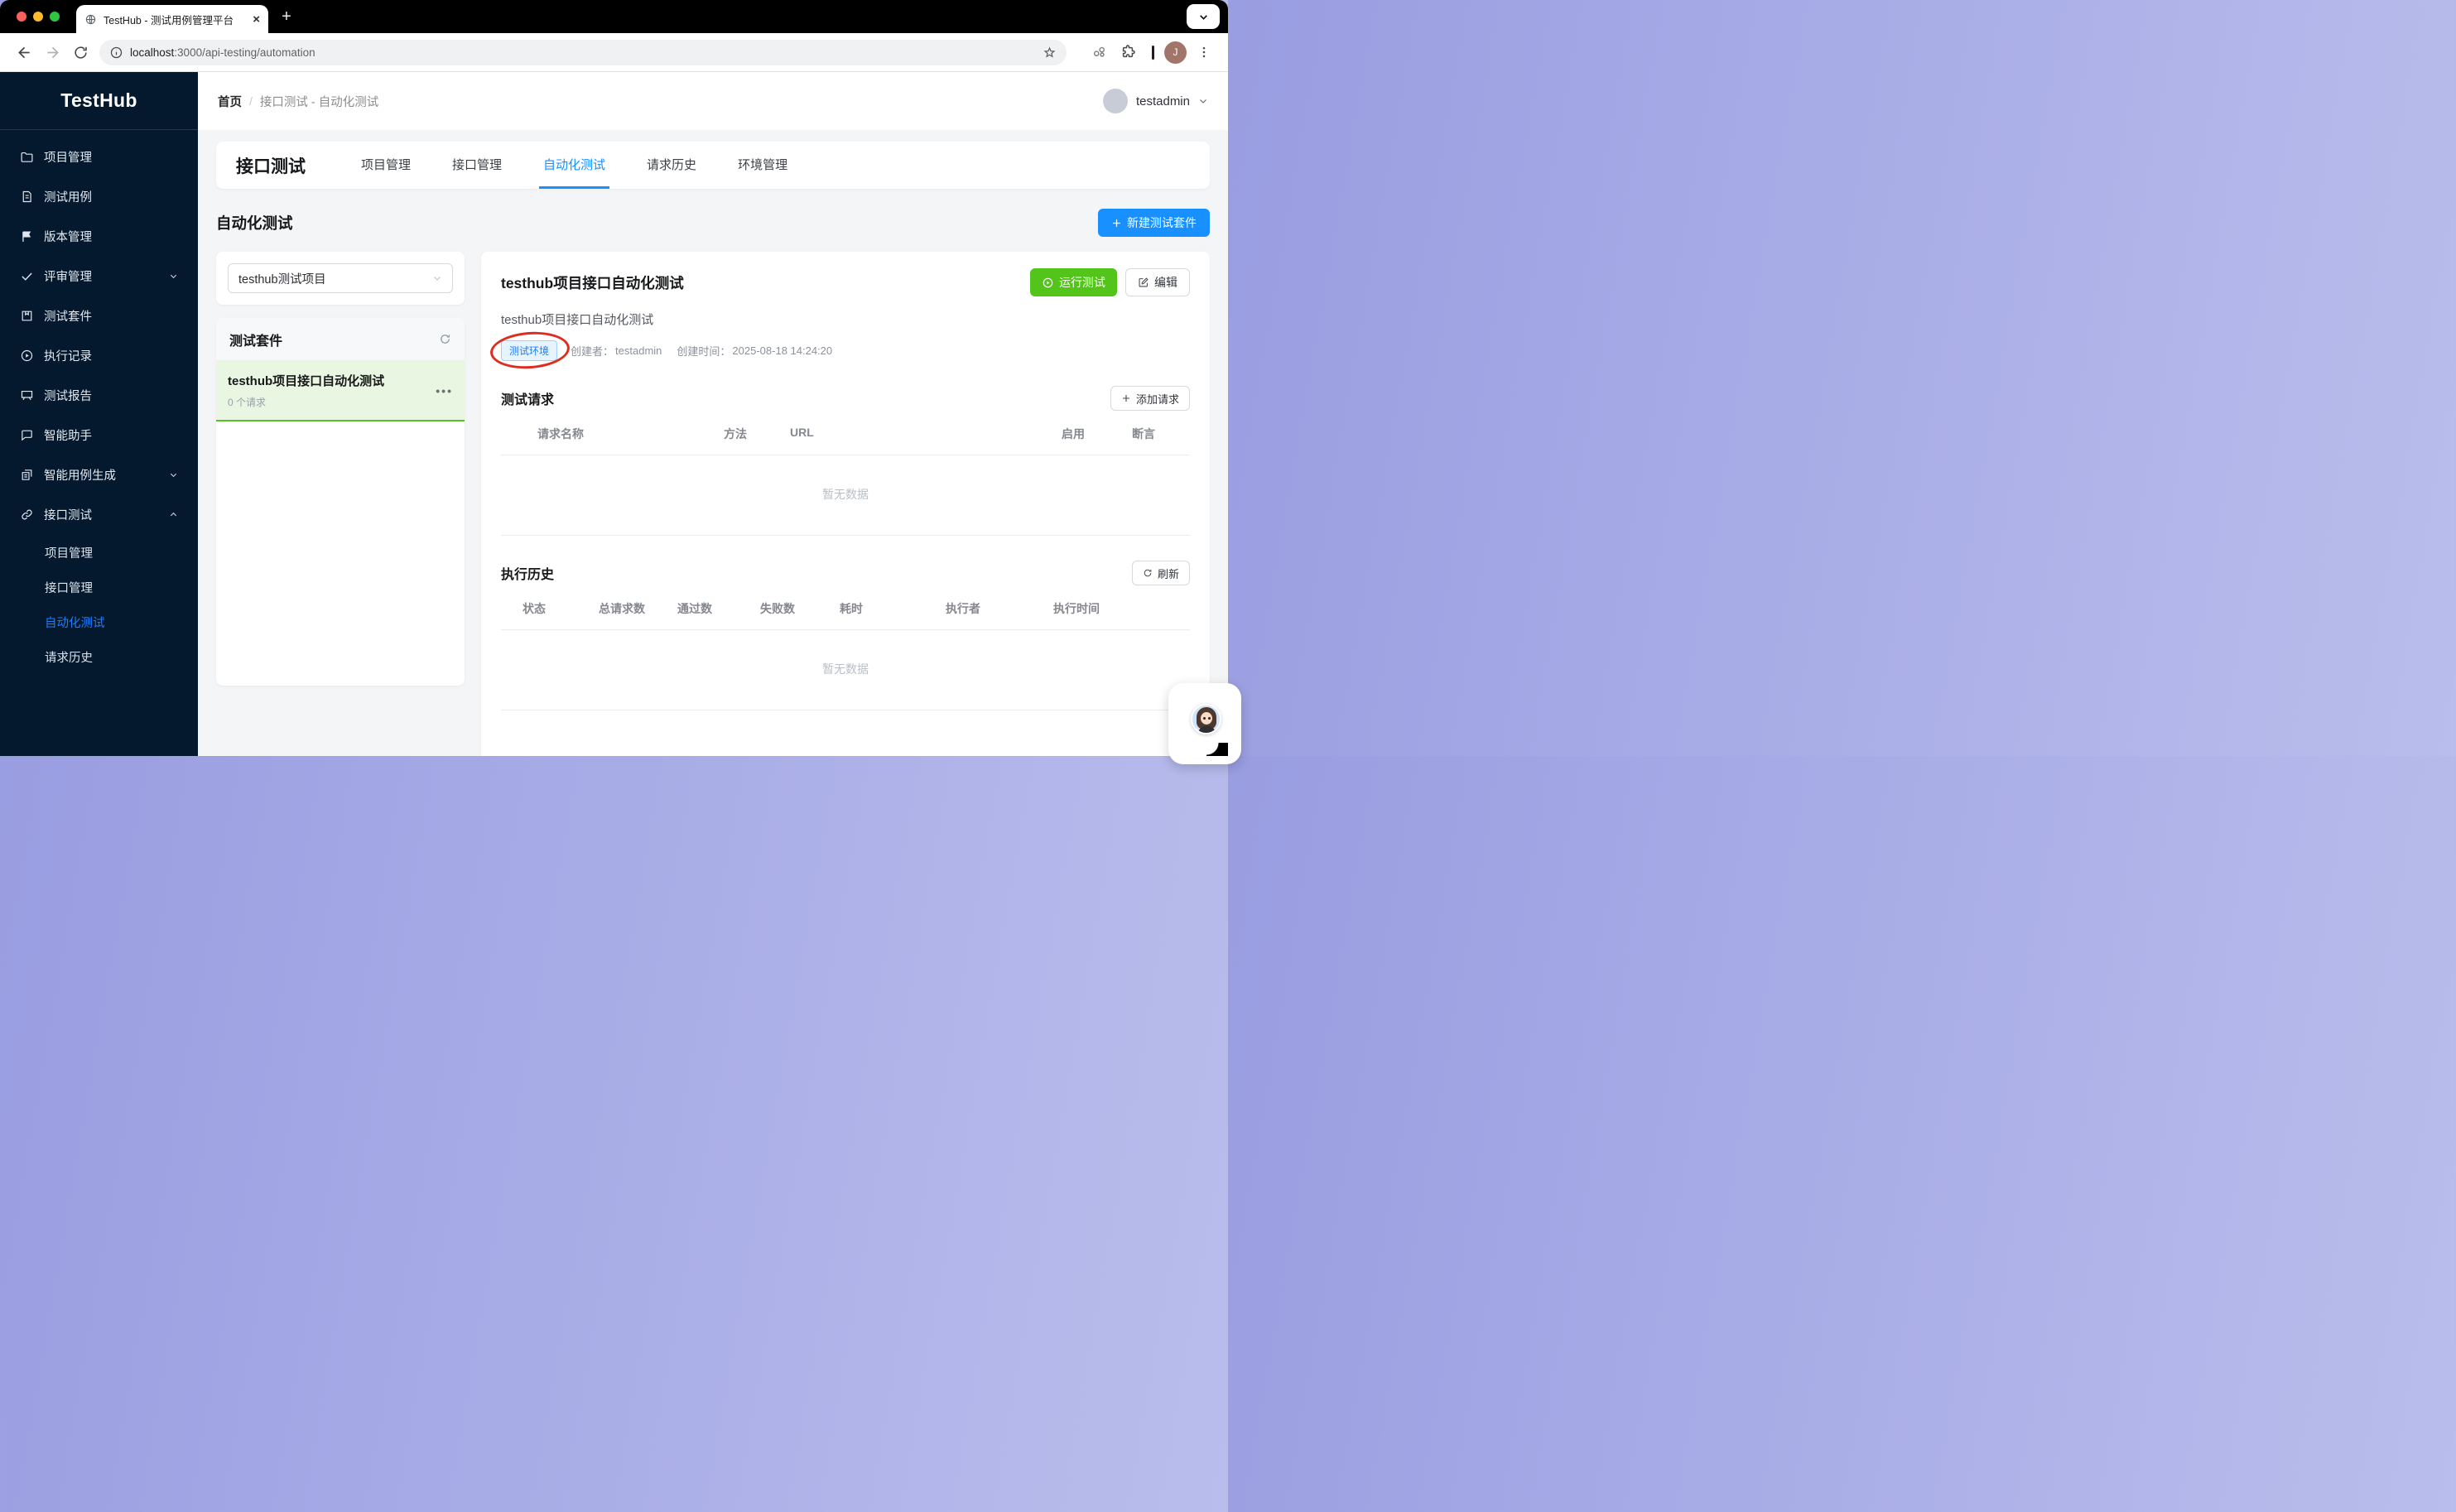 The height and width of the screenshot is (1512, 2456). What do you see at coordinates (519, 440) in the screenshot?
I see `header-spacer` at bounding box center [519, 440].